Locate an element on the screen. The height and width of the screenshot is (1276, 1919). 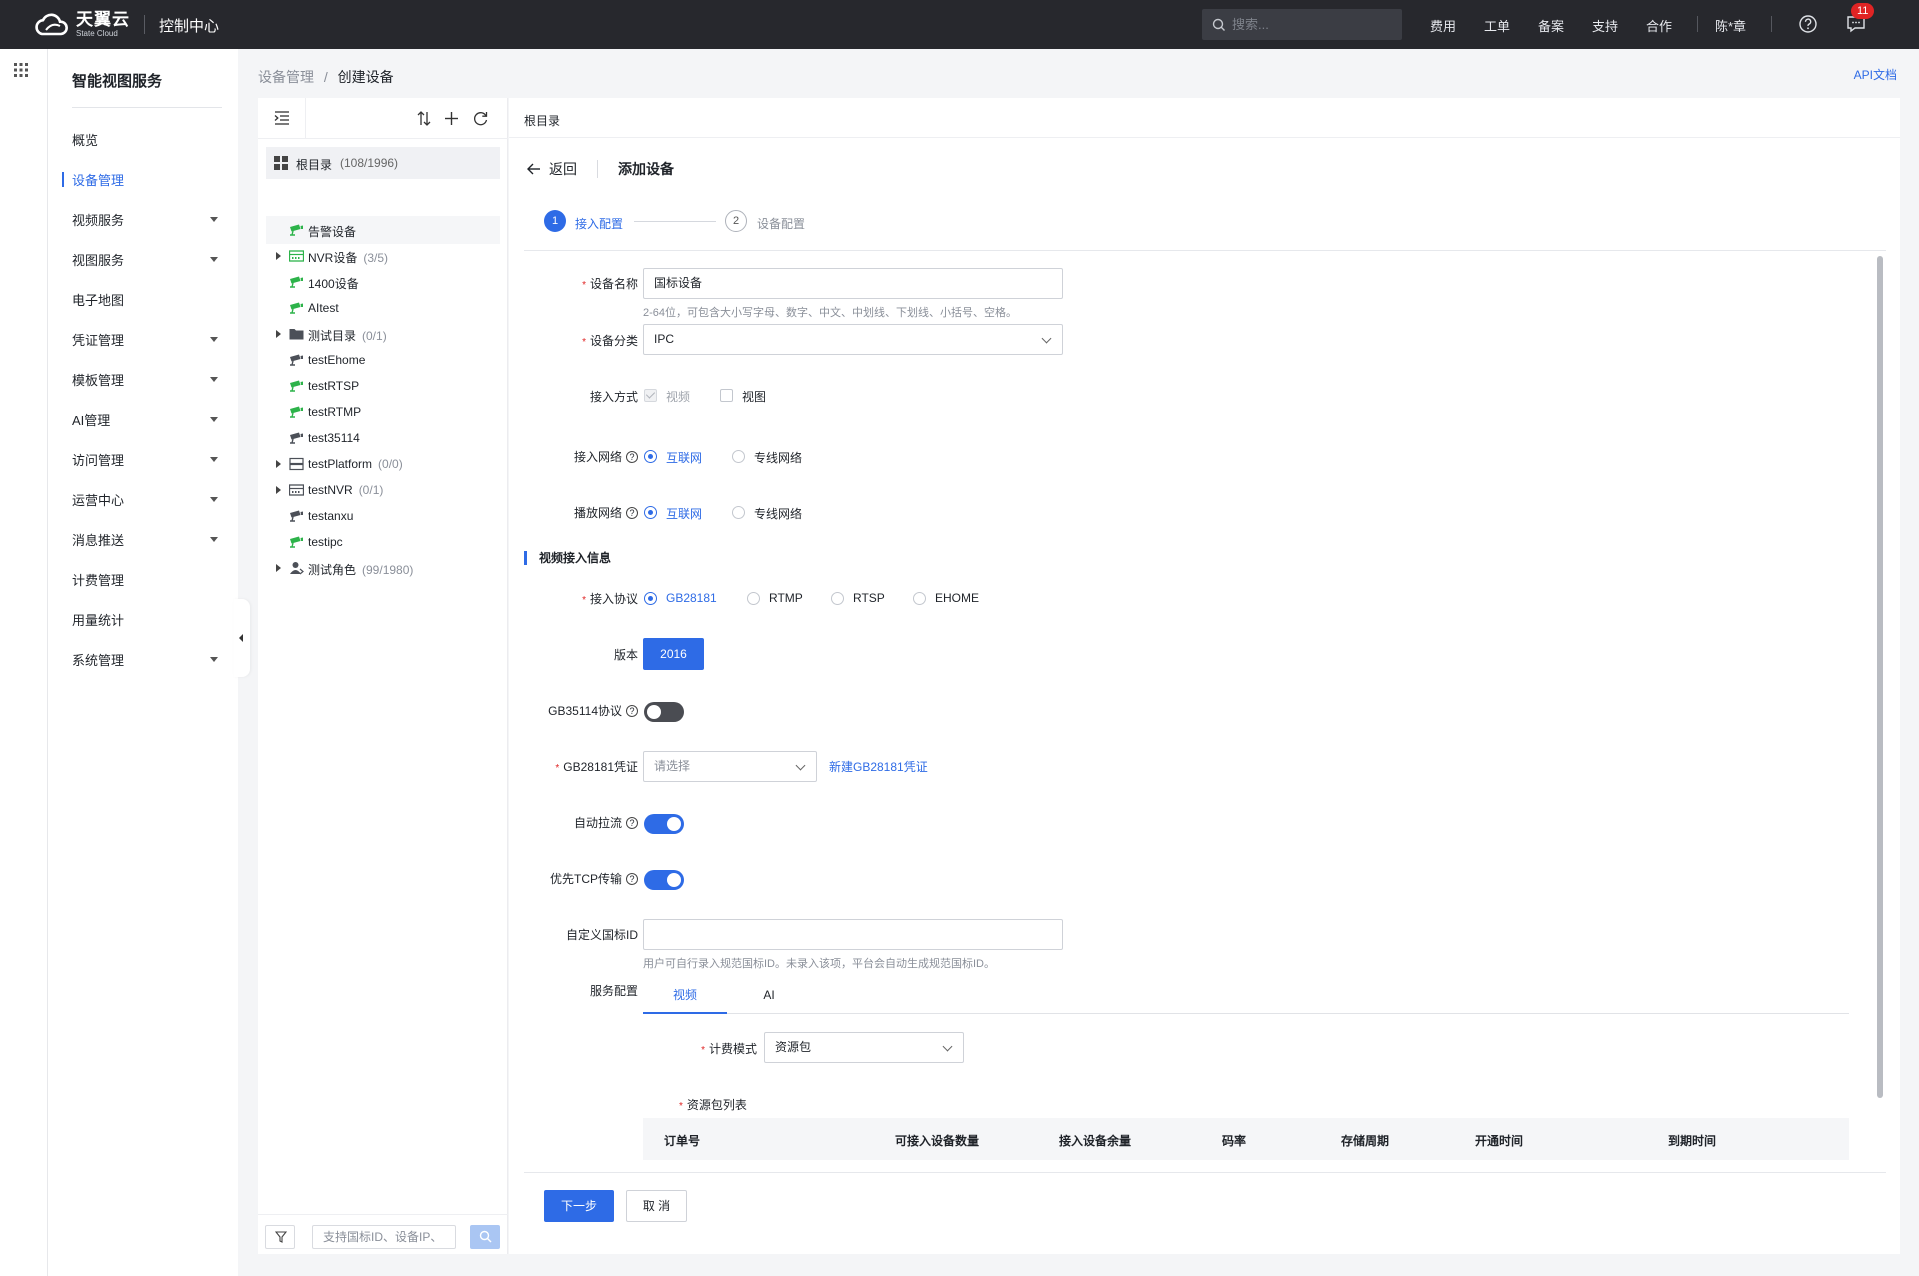
indent-icon is located at coordinates (281, 118).